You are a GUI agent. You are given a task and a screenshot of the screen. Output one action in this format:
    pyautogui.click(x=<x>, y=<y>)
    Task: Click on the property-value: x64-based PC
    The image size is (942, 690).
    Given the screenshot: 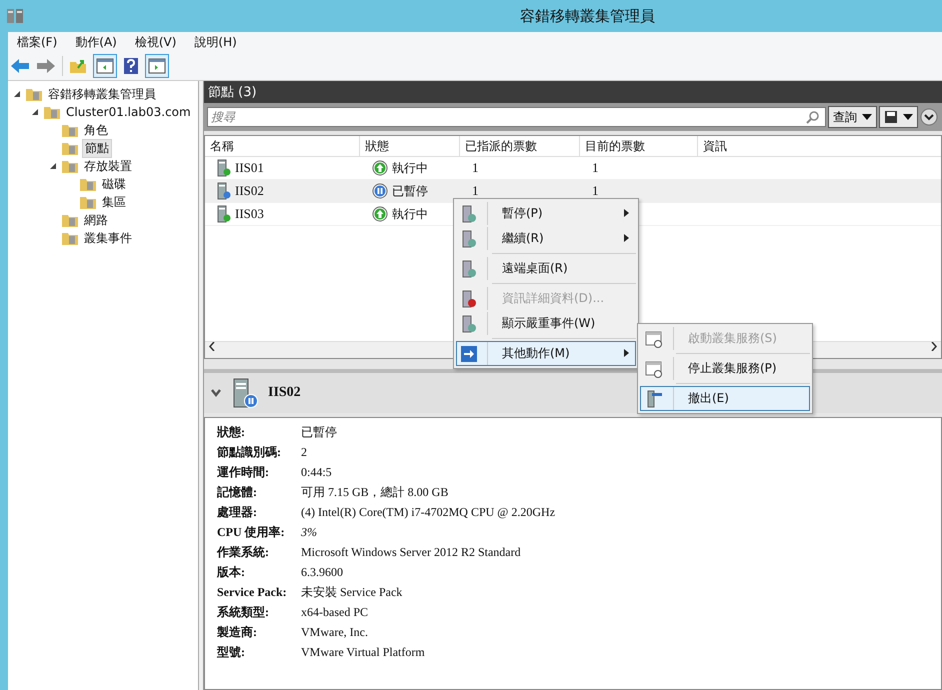 What is the action you would take?
    pyautogui.click(x=334, y=612)
    